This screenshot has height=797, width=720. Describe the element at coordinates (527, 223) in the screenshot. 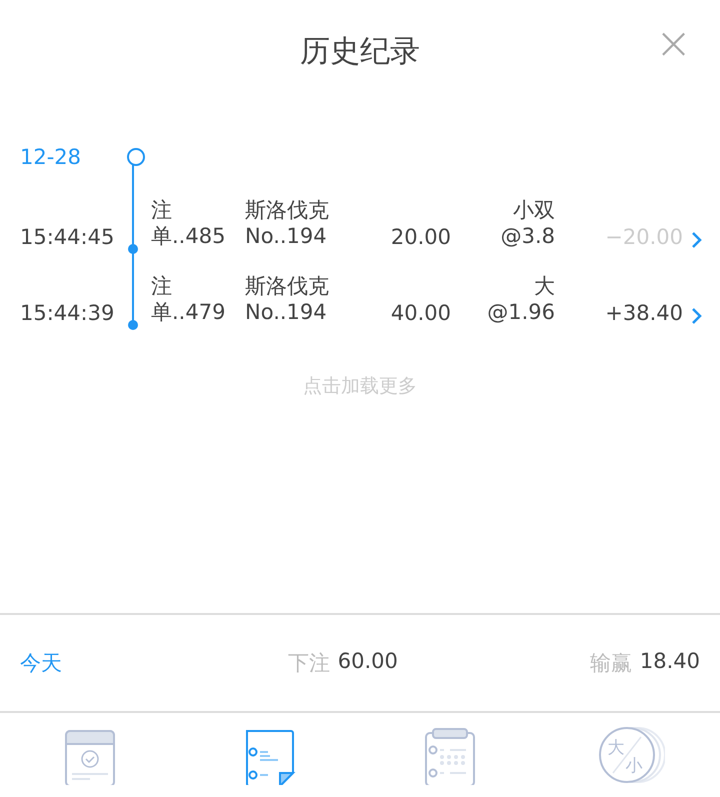

I see `bet-selection: 小双 @3.8` at that location.